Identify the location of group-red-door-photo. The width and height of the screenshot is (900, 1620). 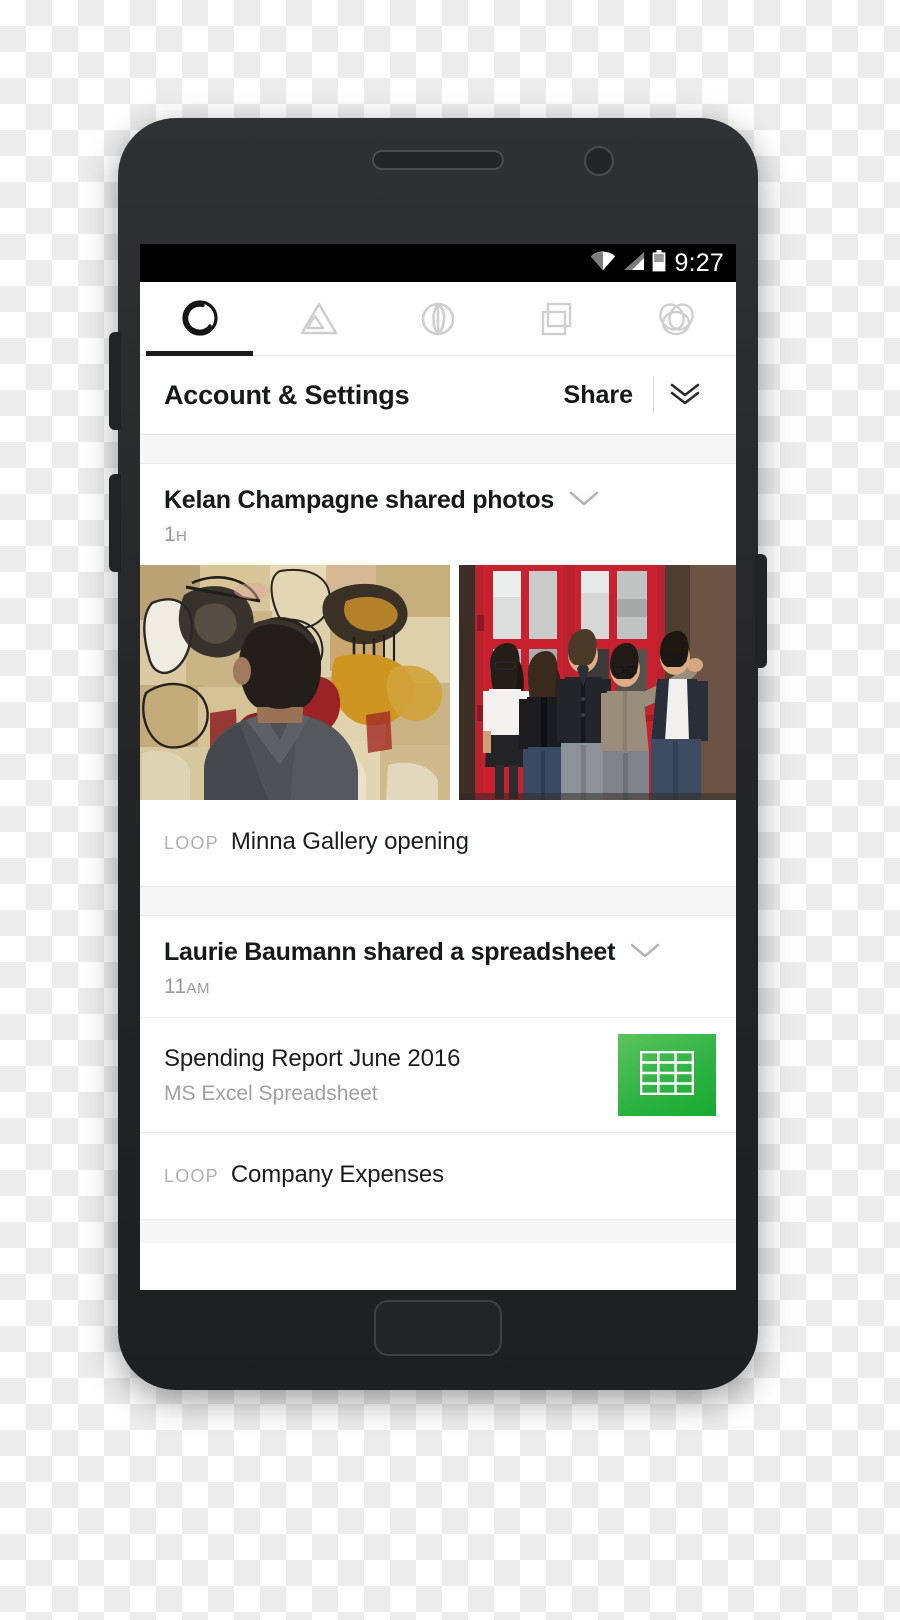
(597, 682).